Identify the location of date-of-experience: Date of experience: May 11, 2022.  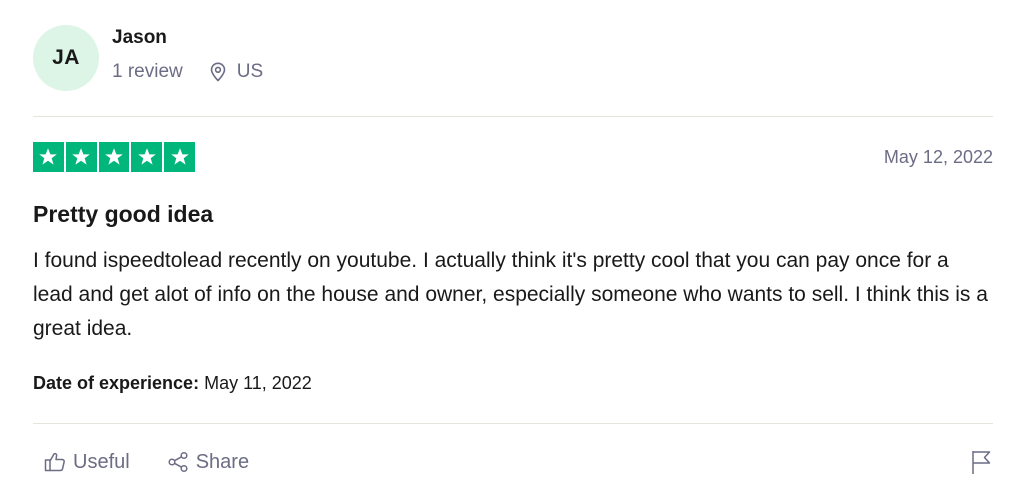
(172, 383).